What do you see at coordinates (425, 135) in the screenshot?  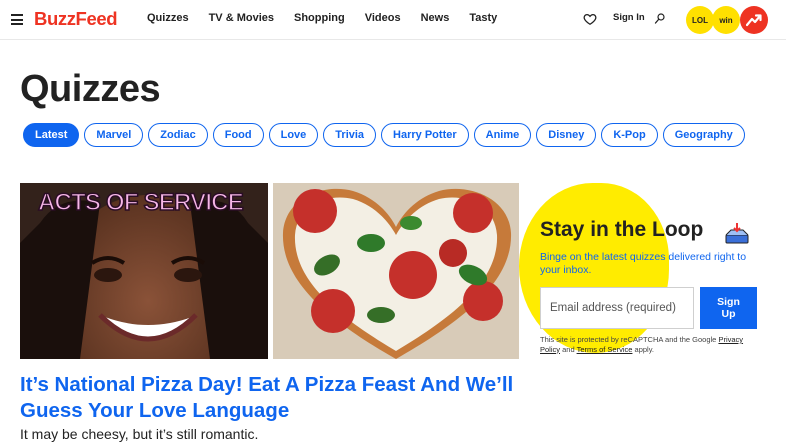 I see `tag-harry-potter: Harry Potter` at bounding box center [425, 135].